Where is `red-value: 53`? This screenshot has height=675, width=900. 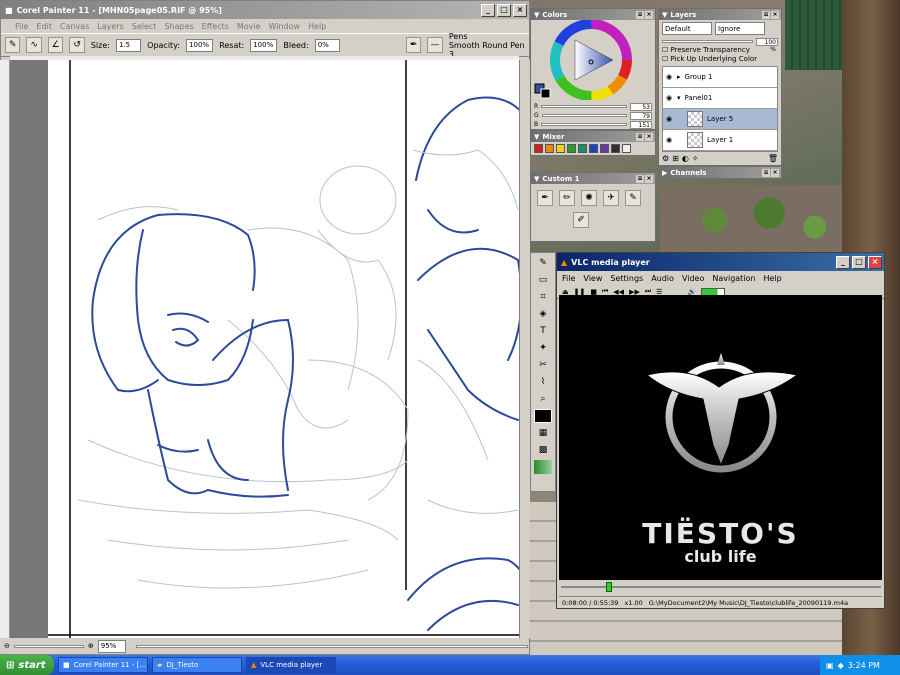 red-value: 53 is located at coordinates (641, 106).